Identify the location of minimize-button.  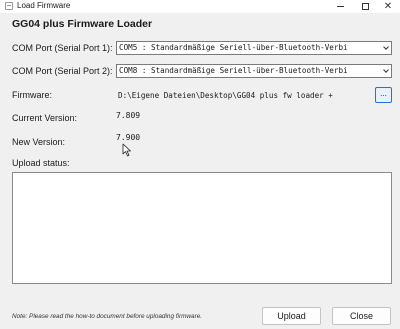
(340, 6).